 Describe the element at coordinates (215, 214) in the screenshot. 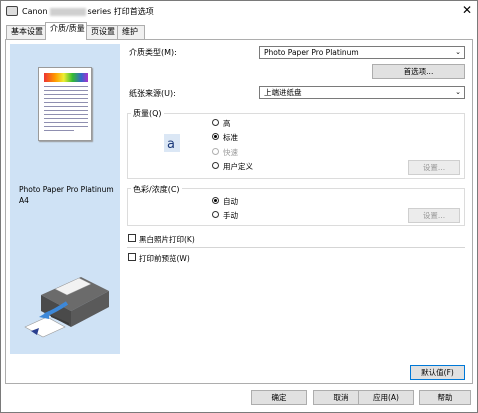

I see `intensity-manual-radio` at that location.